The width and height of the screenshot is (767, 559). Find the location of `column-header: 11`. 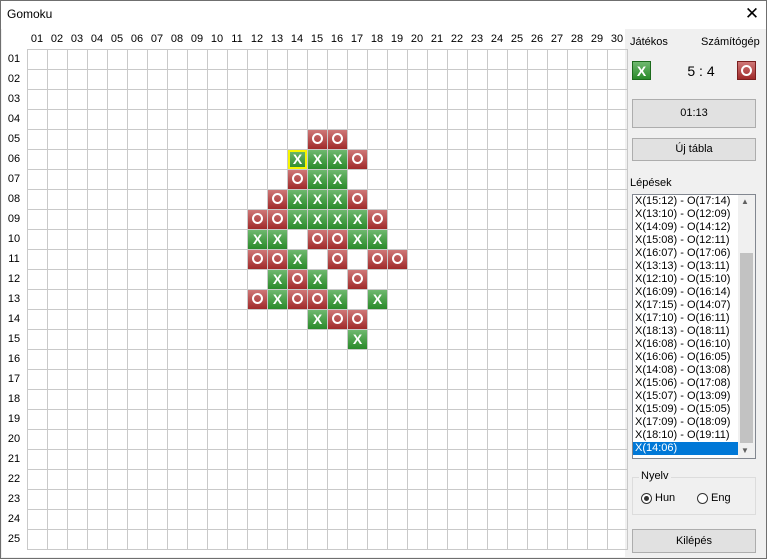

column-header: 11 is located at coordinates (237, 39).